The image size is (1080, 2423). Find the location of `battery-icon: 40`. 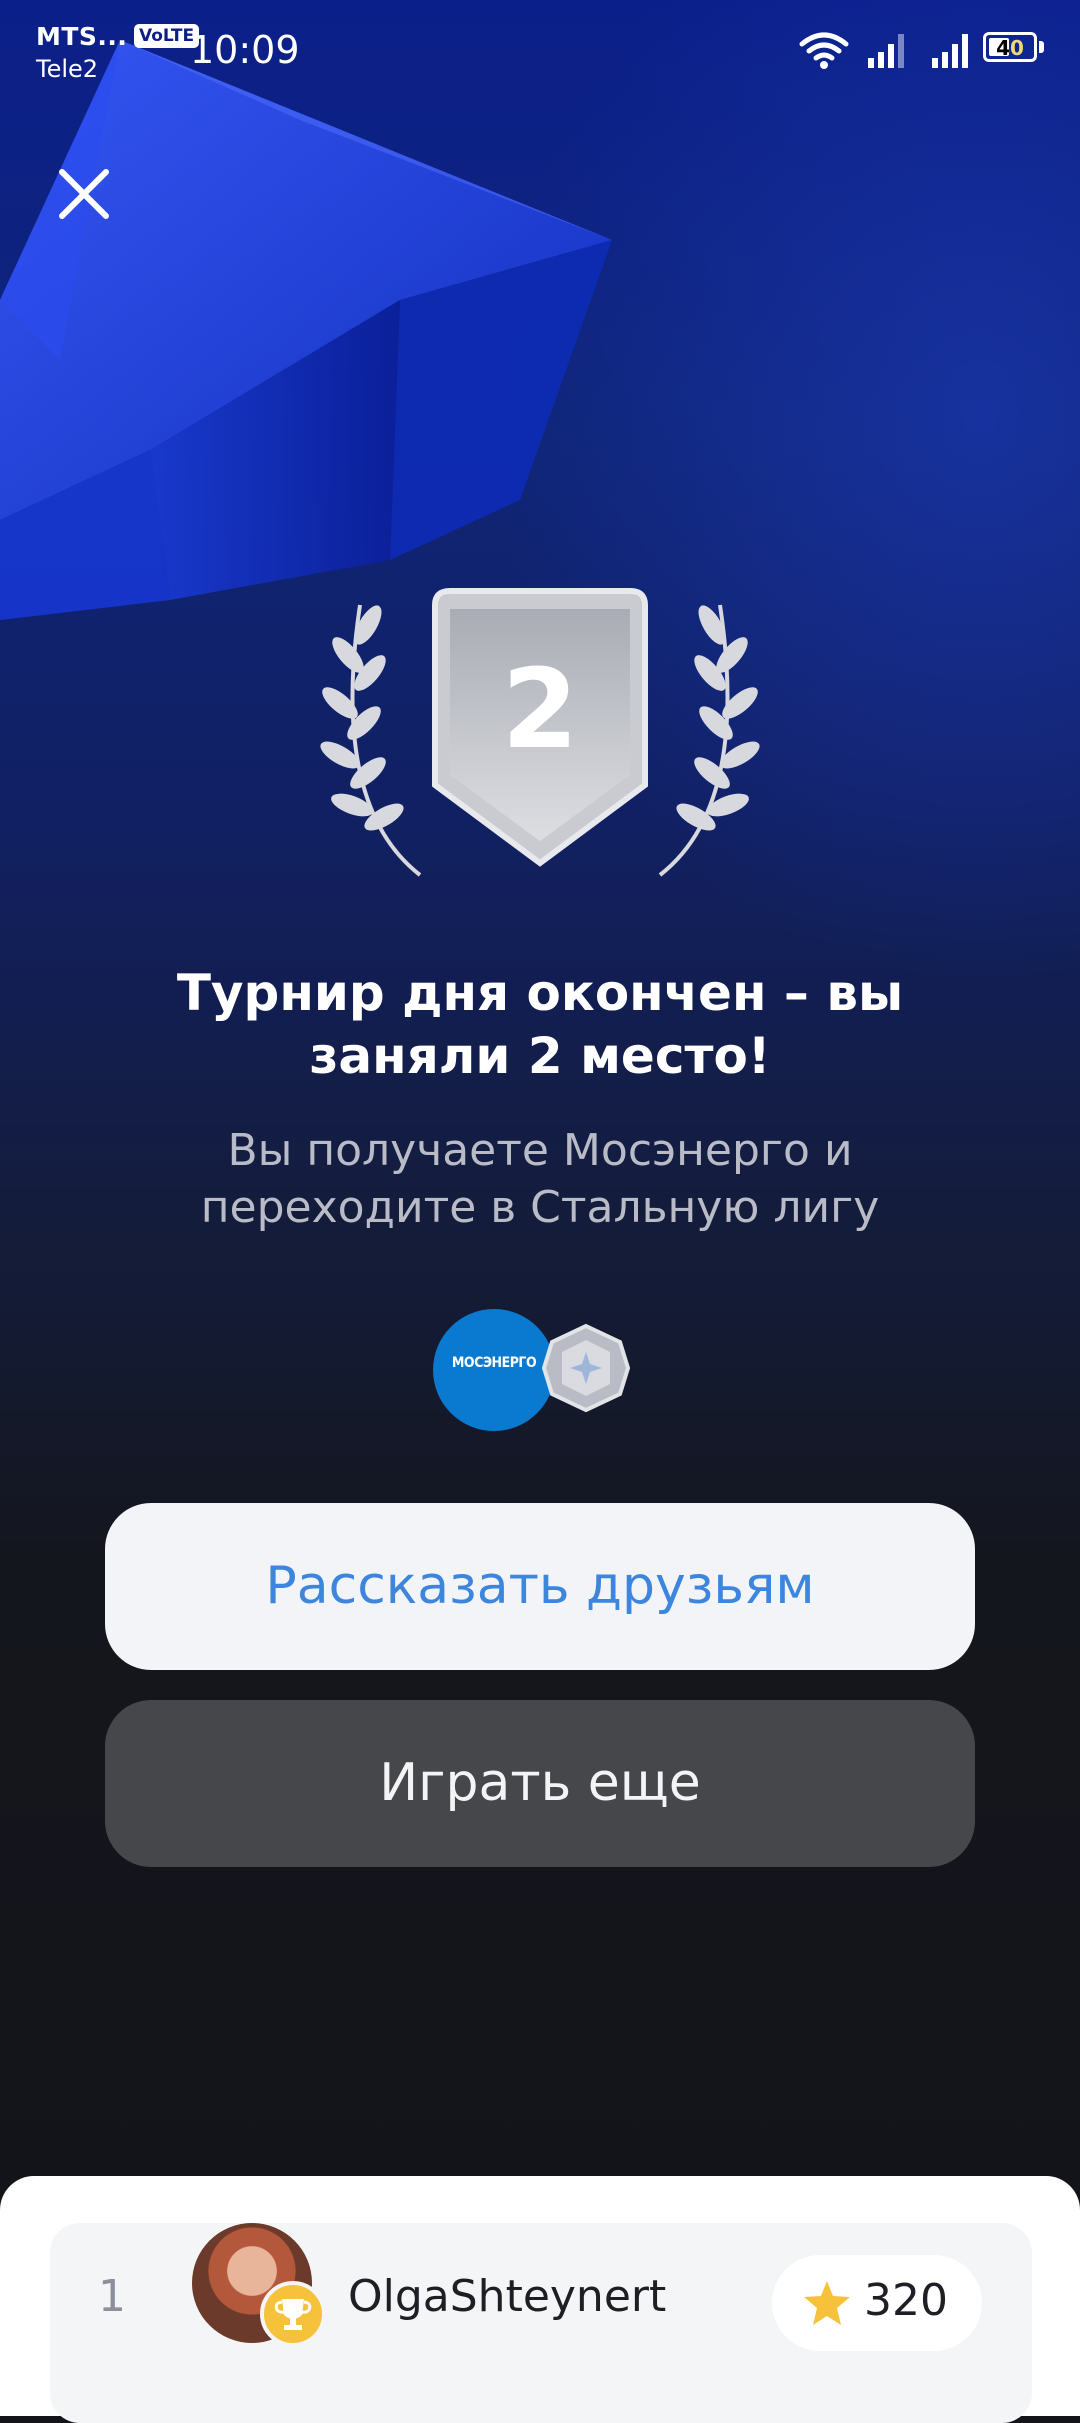

battery-icon: 40 is located at coordinates (1010, 47).